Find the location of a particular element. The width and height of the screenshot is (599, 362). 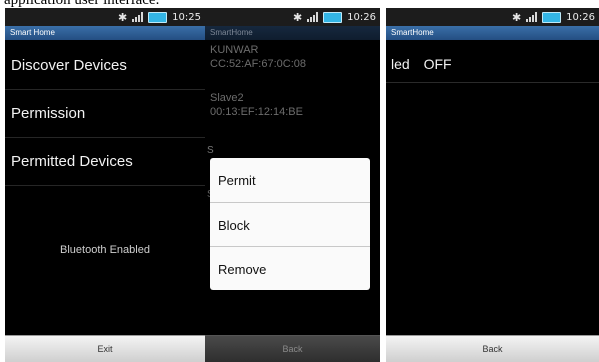

device-state-row: led OFF is located at coordinates (426, 64).